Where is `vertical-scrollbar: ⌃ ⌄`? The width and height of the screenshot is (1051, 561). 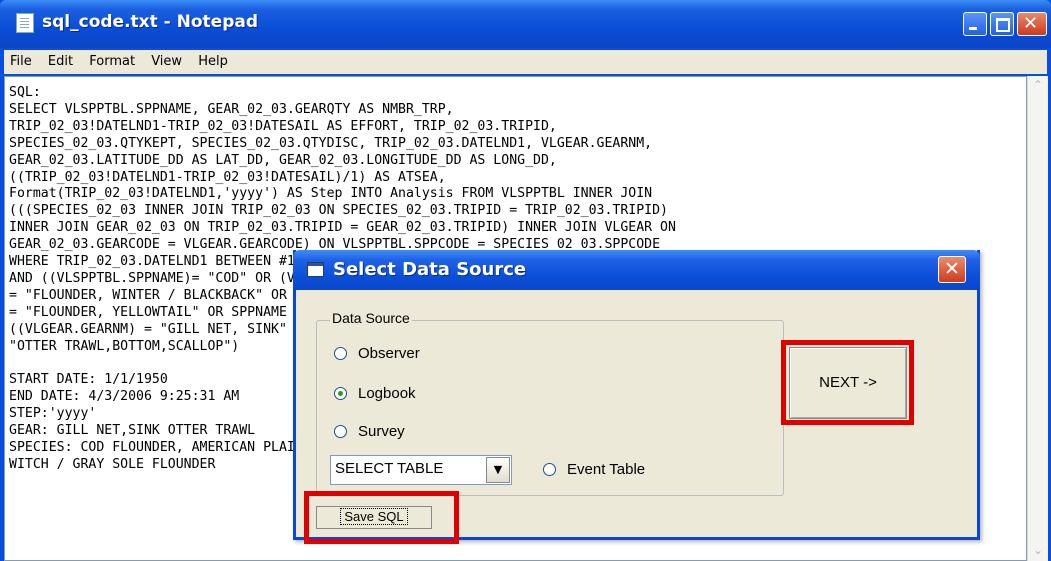
vertical-scrollbar: ⌃ ⌄ is located at coordinates (1037, 318).